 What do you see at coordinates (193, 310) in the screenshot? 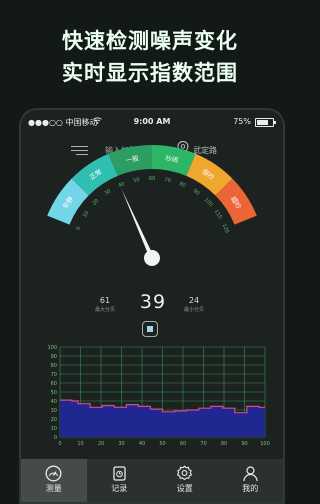
I see `min-db-label: 最小分贝` at bounding box center [193, 310].